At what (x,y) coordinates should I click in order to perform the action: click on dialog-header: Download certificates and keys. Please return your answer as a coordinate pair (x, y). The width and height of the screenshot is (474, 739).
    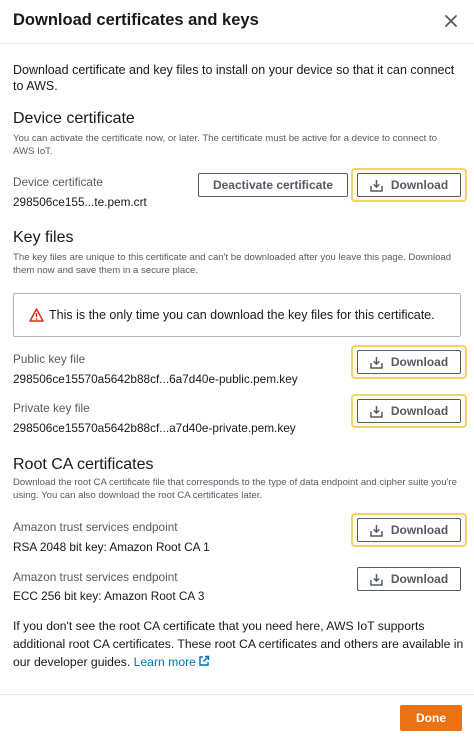
    Looking at the image, I should click on (237, 22).